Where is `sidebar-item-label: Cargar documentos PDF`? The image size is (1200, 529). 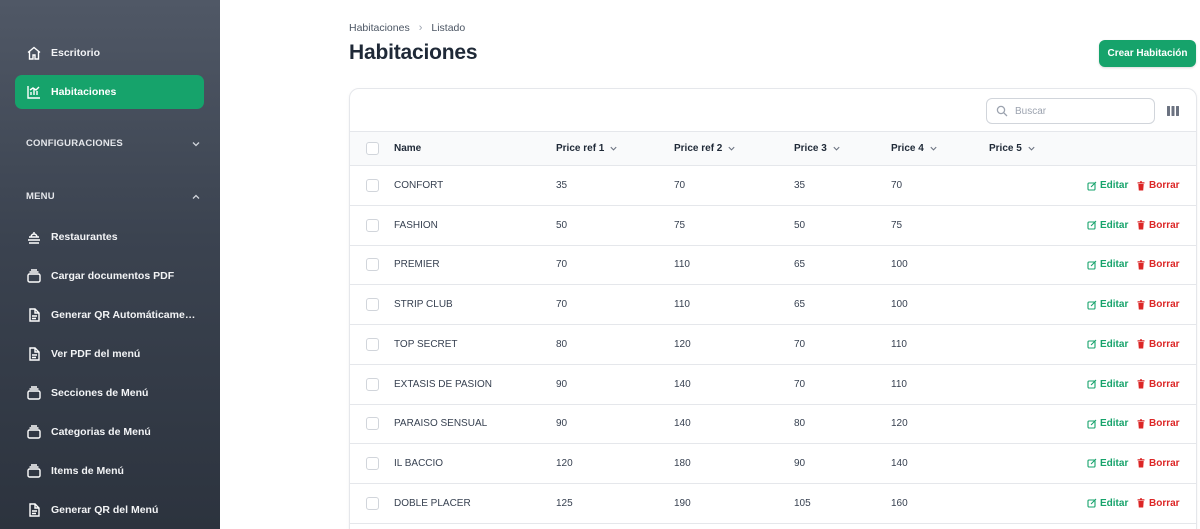 sidebar-item-label: Cargar documentos PDF is located at coordinates (113, 276).